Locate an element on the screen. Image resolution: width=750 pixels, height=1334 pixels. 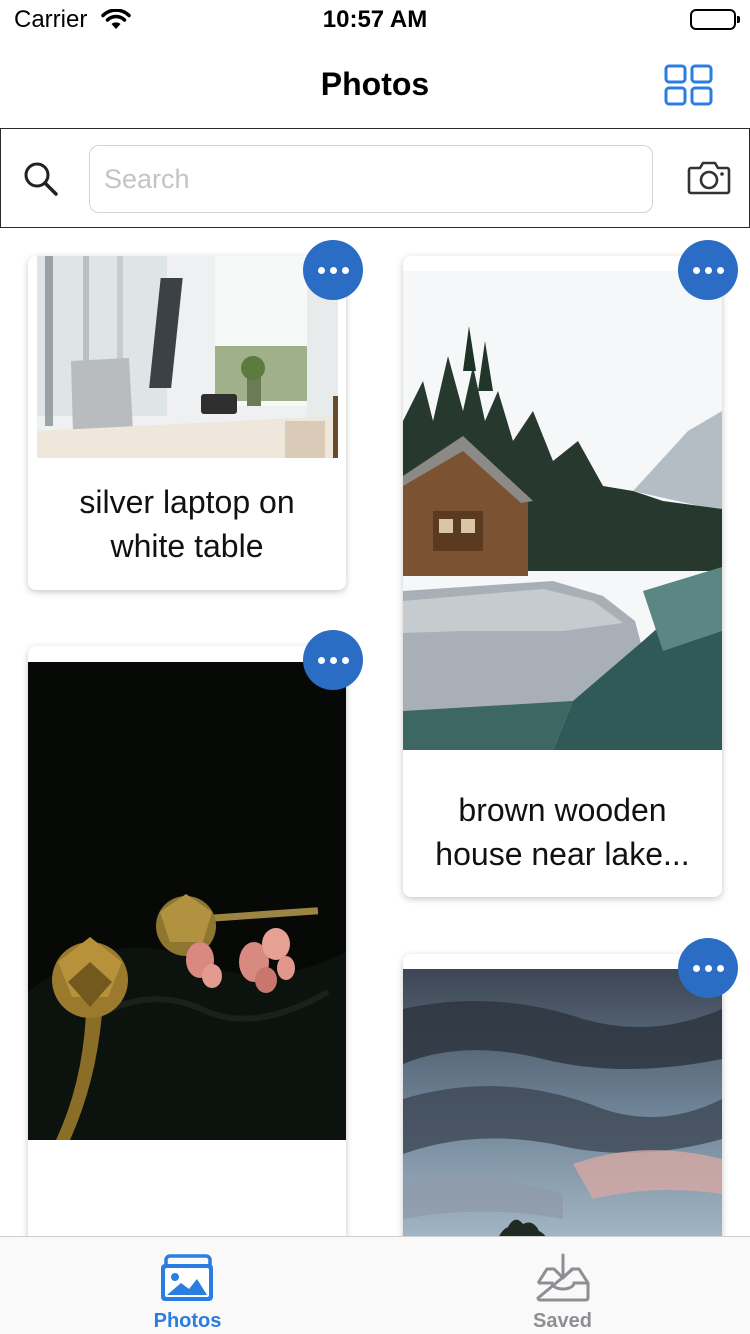
grid-layout-button is located at coordinates (689, 85).